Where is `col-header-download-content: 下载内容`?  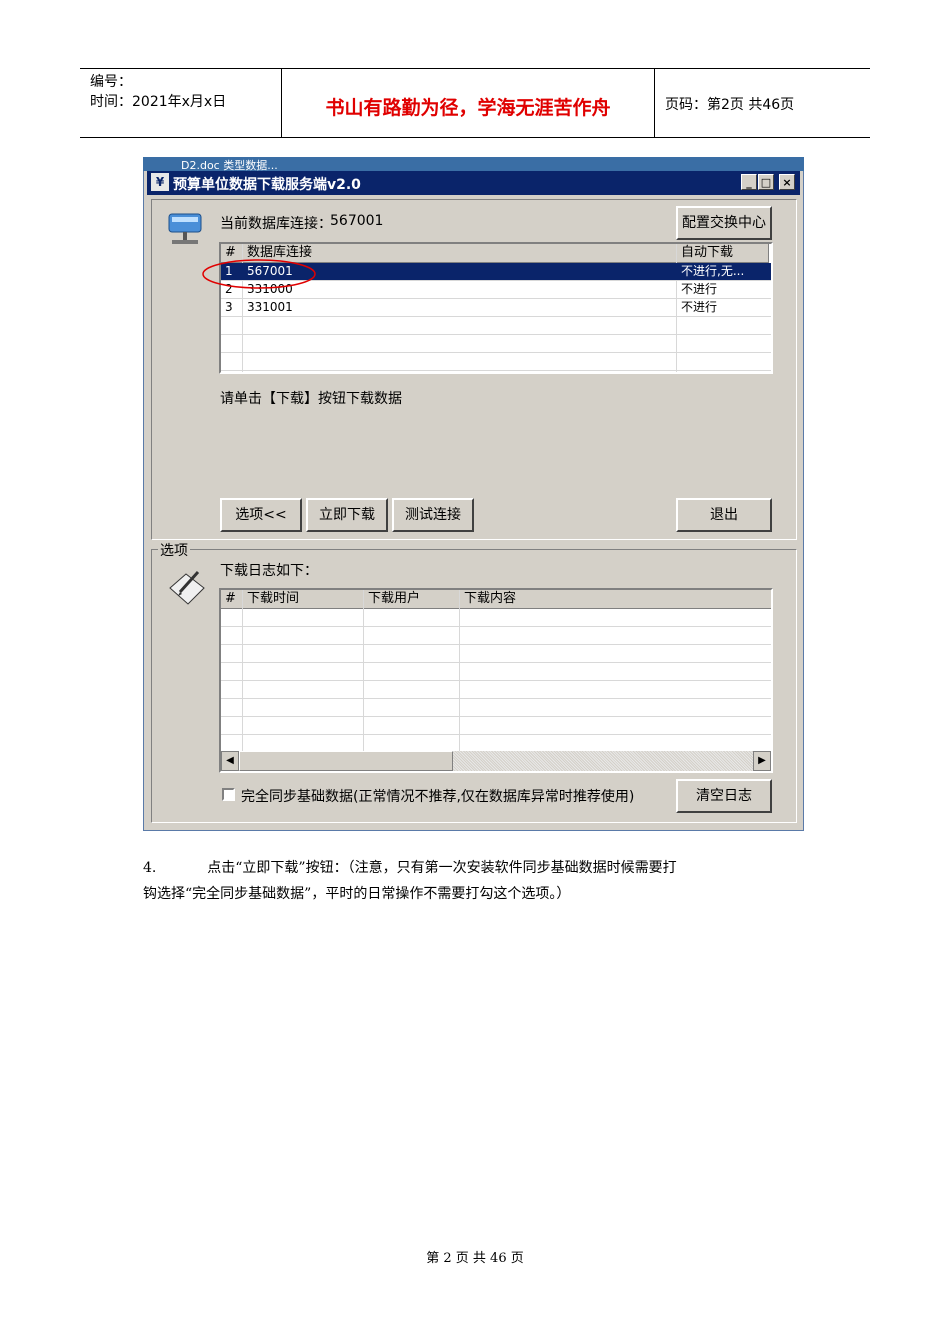 col-header-download-content: 下载内容 is located at coordinates (615, 599).